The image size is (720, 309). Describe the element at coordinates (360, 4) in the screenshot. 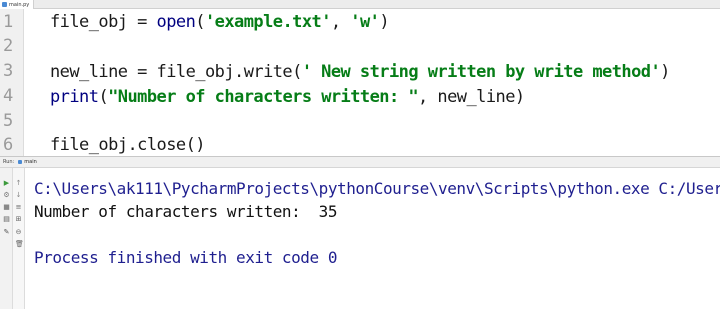

I see `editor-tab-strip: main.py` at that location.